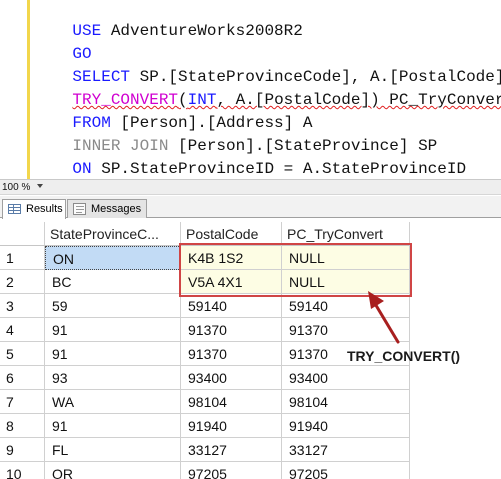 The height and width of the screenshot is (479, 501). What do you see at coordinates (231, 306) in the screenshot?
I see `table-cell: 59140` at bounding box center [231, 306].